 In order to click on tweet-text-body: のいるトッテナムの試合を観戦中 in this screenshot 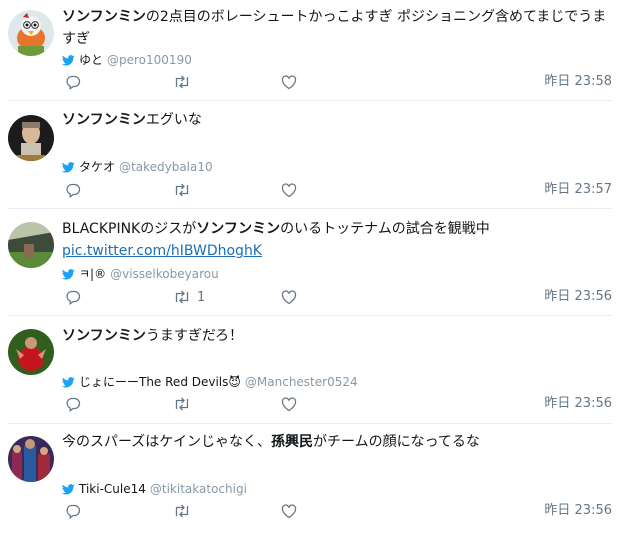, I will do `click(385, 229)`.